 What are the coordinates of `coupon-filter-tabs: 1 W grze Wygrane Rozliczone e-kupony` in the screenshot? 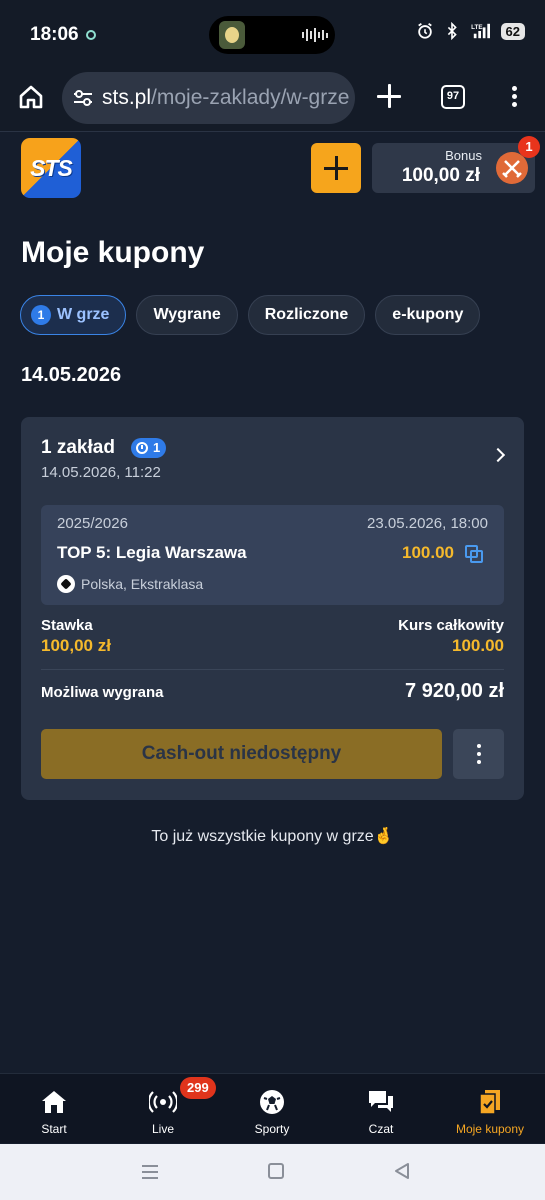 It's located at (250, 315).